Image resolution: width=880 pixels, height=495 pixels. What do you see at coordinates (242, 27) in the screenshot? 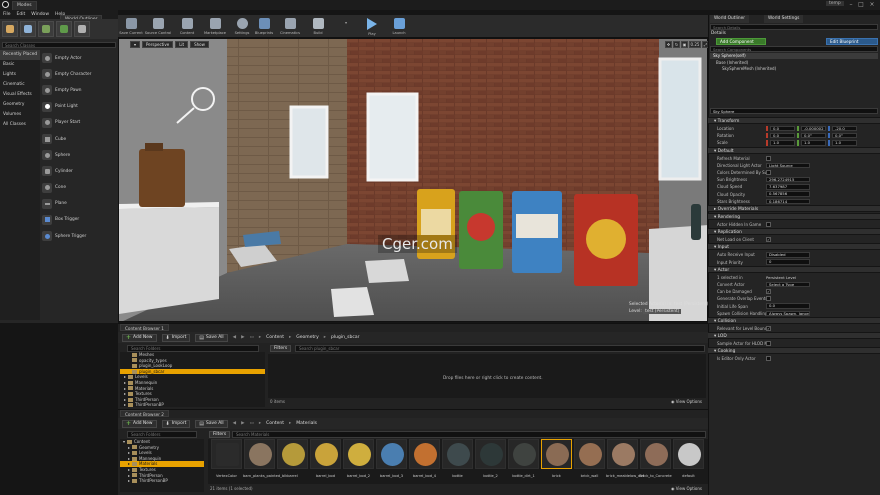
I see `settings-button: Settings` at bounding box center [242, 27].